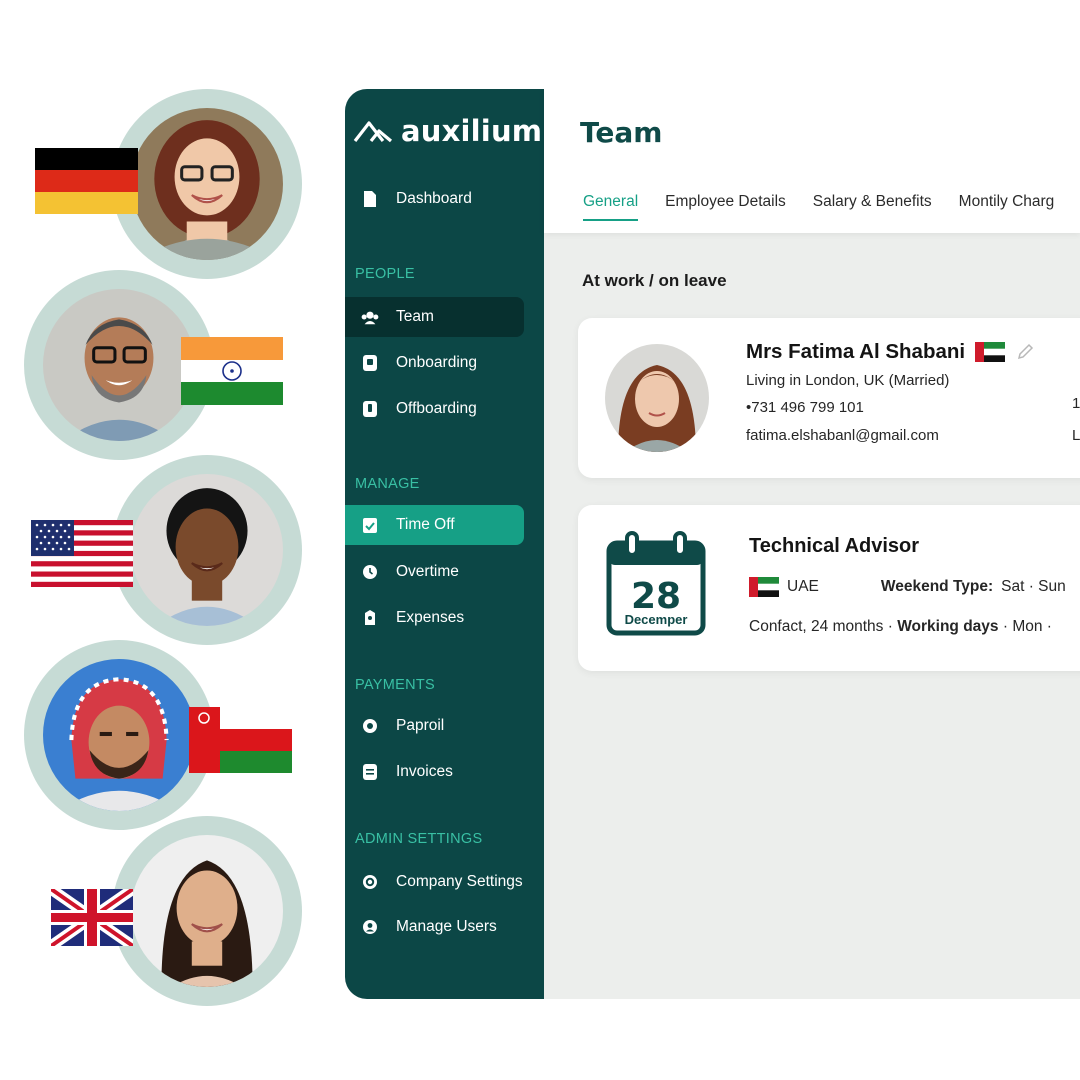 This screenshot has height=1080, width=1080. Describe the element at coordinates (370, 199) in the screenshot. I see `document-icon` at that location.